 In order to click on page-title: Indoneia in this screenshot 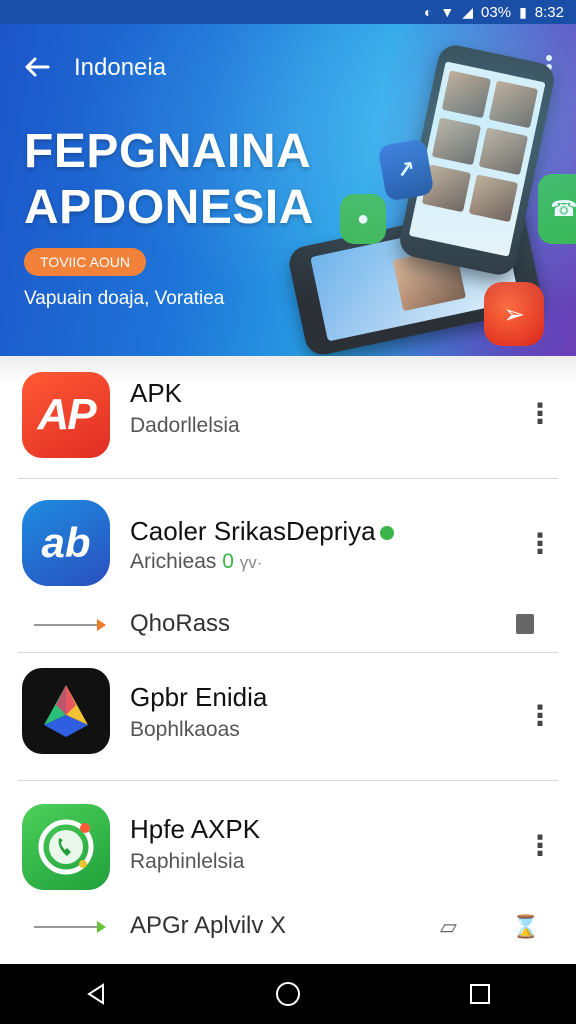, I will do `click(120, 67)`.